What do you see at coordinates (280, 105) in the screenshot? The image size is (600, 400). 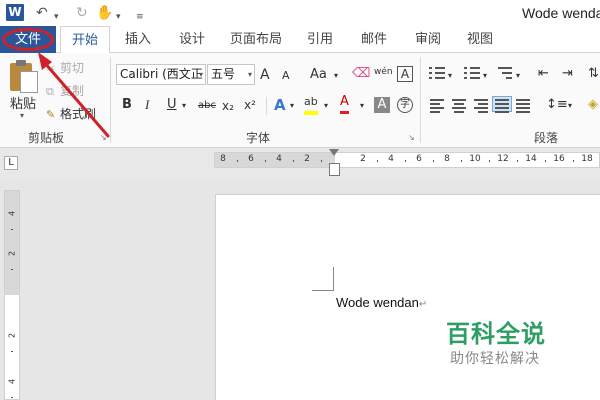 I see `text-effects-icon: A` at bounding box center [280, 105].